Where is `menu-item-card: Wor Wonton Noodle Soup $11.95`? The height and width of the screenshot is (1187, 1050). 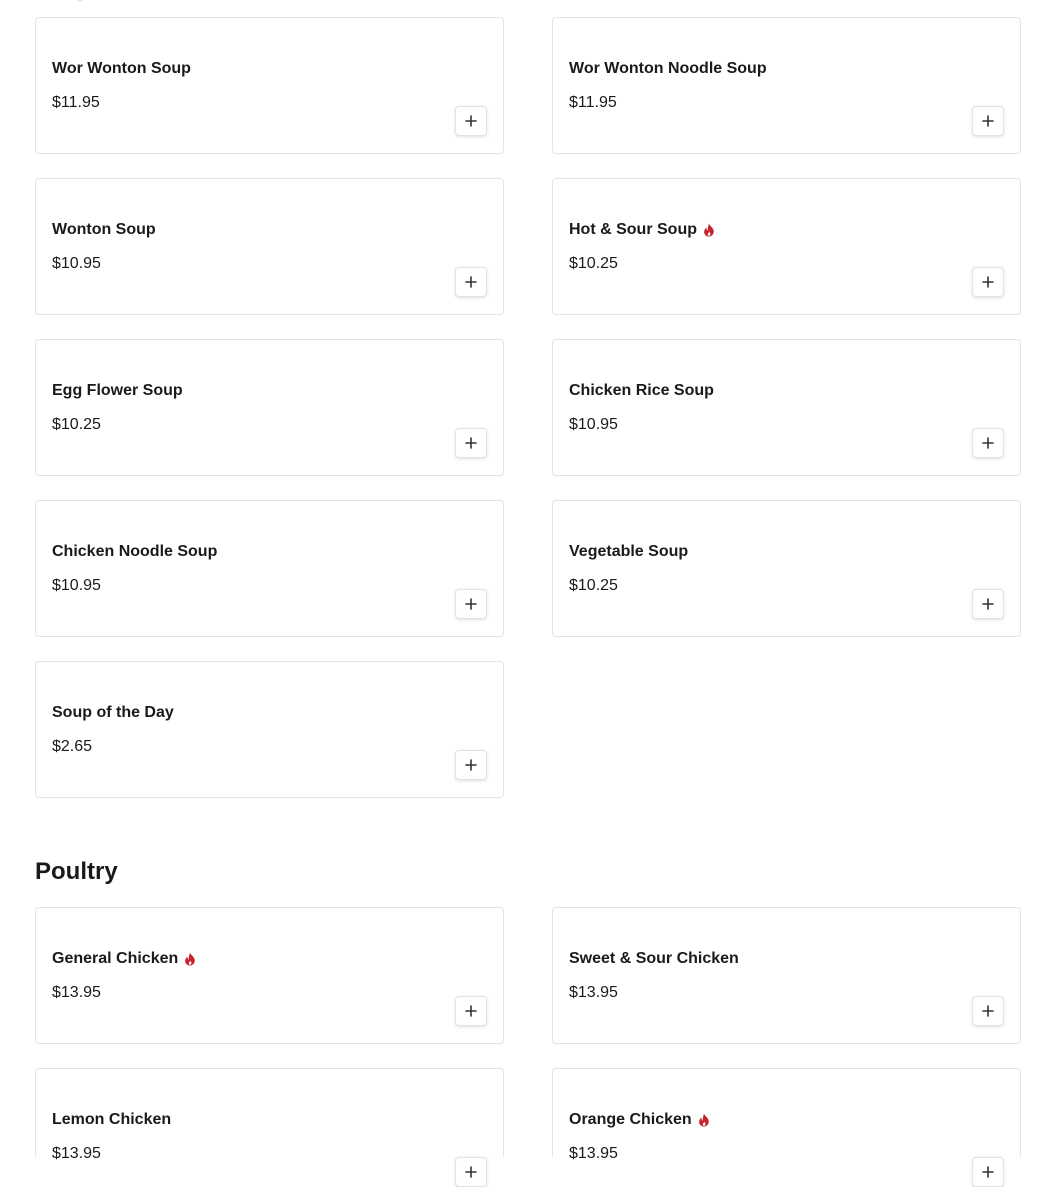 menu-item-card: Wor Wonton Noodle Soup $11.95 is located at coordinates (786, 85).